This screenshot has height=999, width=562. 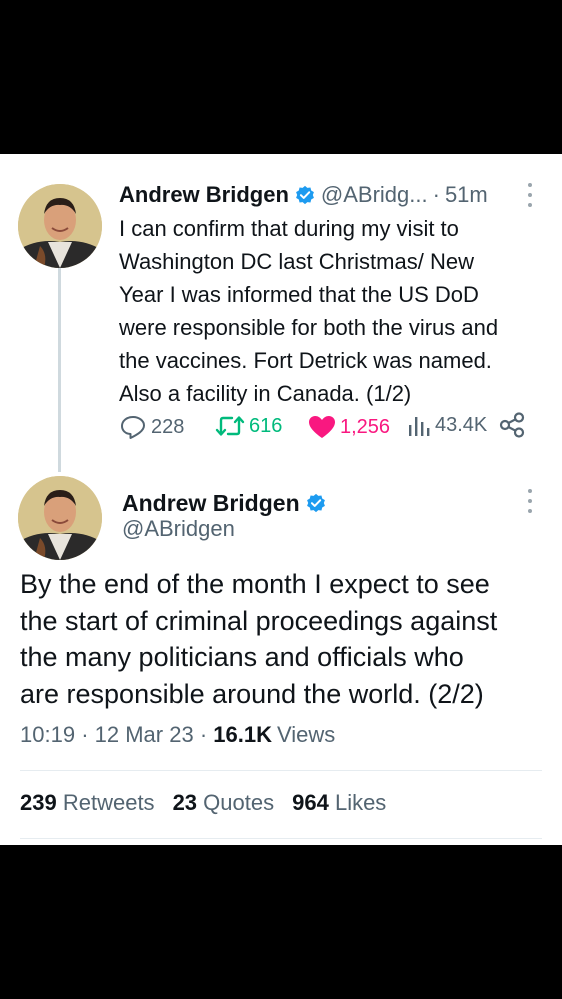 I want to click on quotes-count: 23, so click(x=185, y=802).